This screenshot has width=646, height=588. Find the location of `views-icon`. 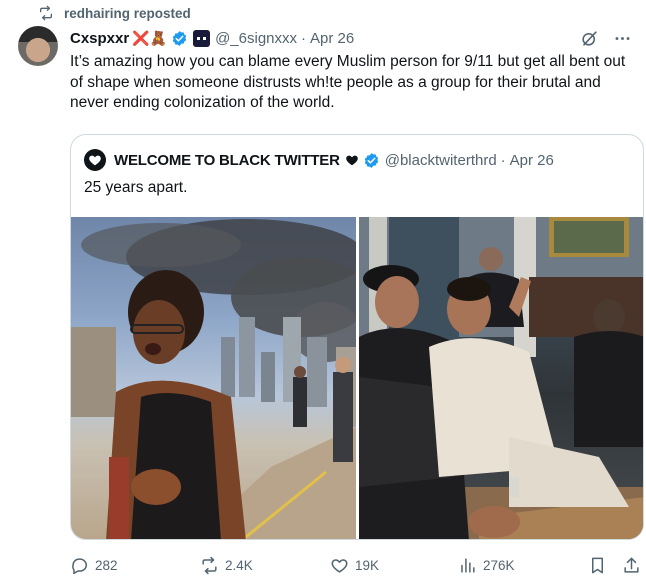

views-icon is located at coordinates (468, 565).